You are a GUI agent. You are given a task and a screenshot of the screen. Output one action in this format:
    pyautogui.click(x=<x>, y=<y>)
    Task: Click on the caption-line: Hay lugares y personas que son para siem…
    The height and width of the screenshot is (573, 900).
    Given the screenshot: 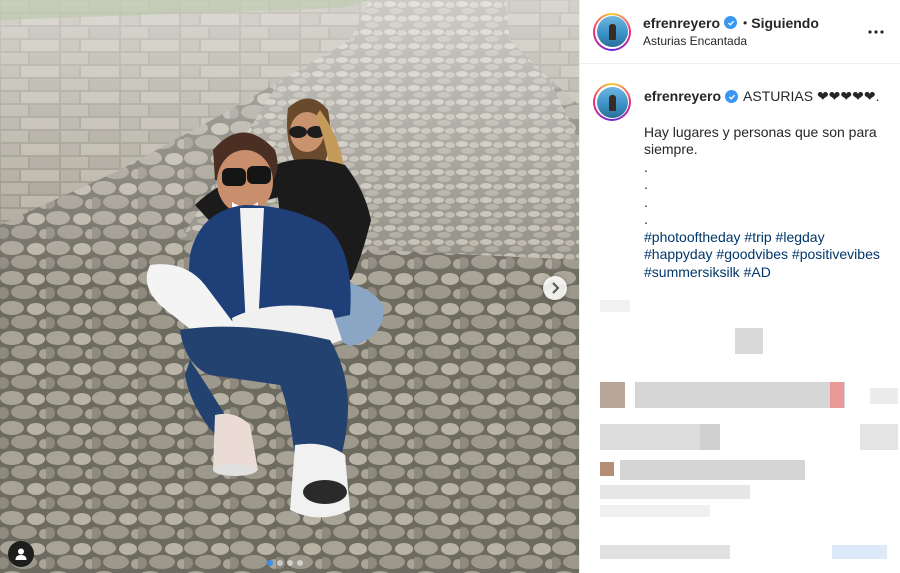 What is the action you would take?
    pyautogui.click(x=760, y=140)
    